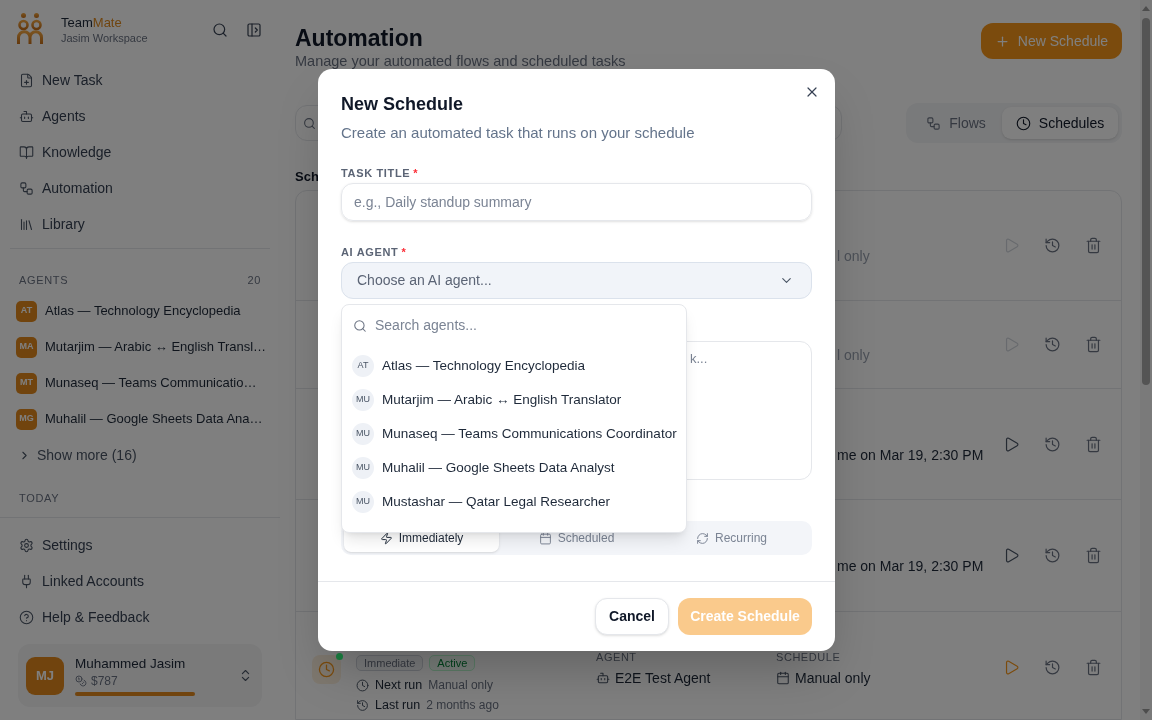 The height and width of the screenshot is (720, 1152). Describe the element at coordinates (460, 685) in the screenshot. I see `run-value: Manual only` at that location.